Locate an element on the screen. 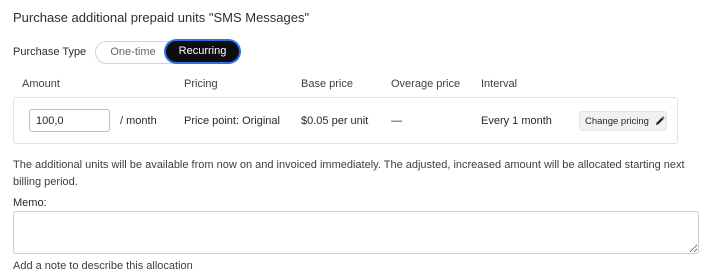  purchase-type-toggle: One-time Recurring is located at coordinates (167, 52).